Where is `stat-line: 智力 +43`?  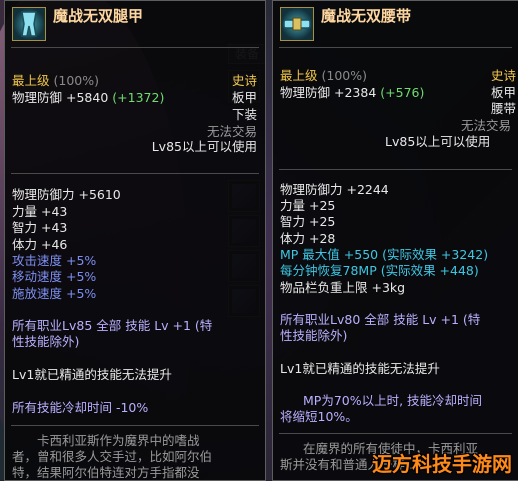 stat-line: 智力 +43 is located at coordinates (40, 227).